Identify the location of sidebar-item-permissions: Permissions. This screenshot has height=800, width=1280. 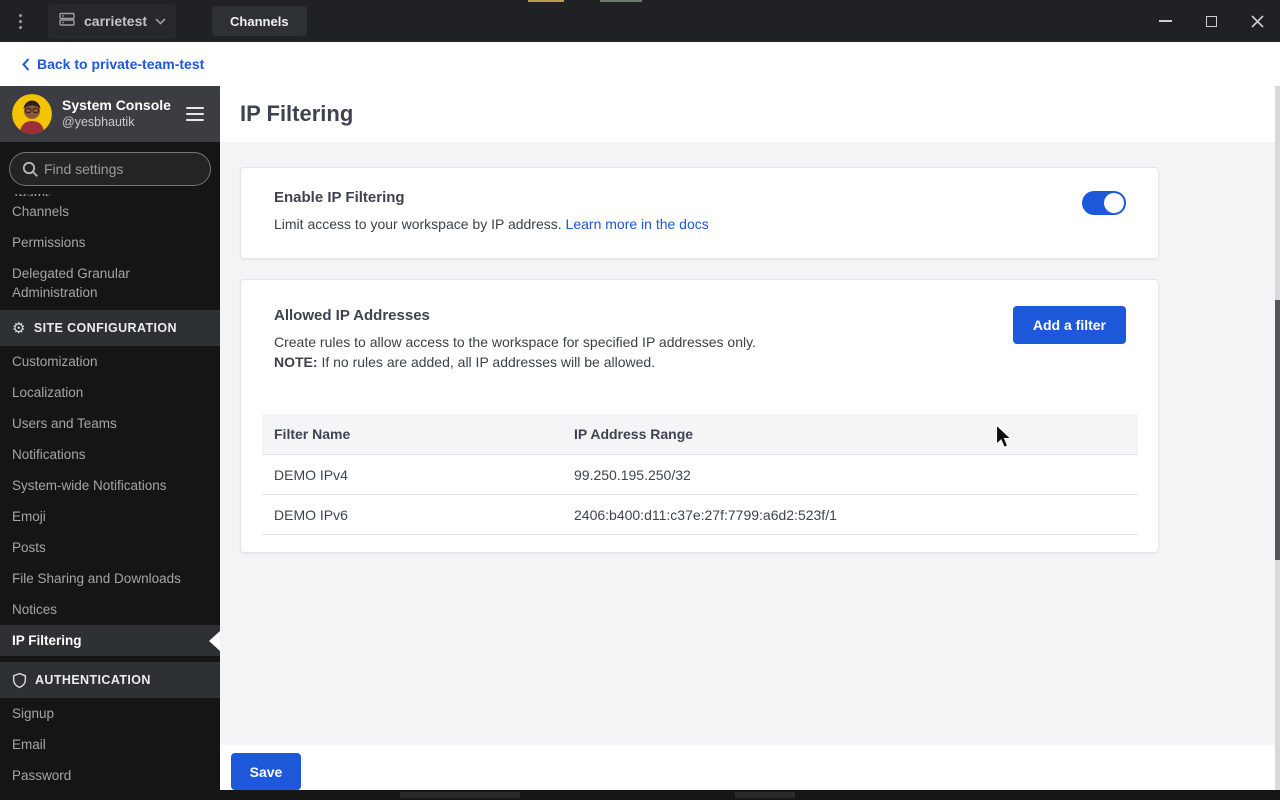
(110, 242).